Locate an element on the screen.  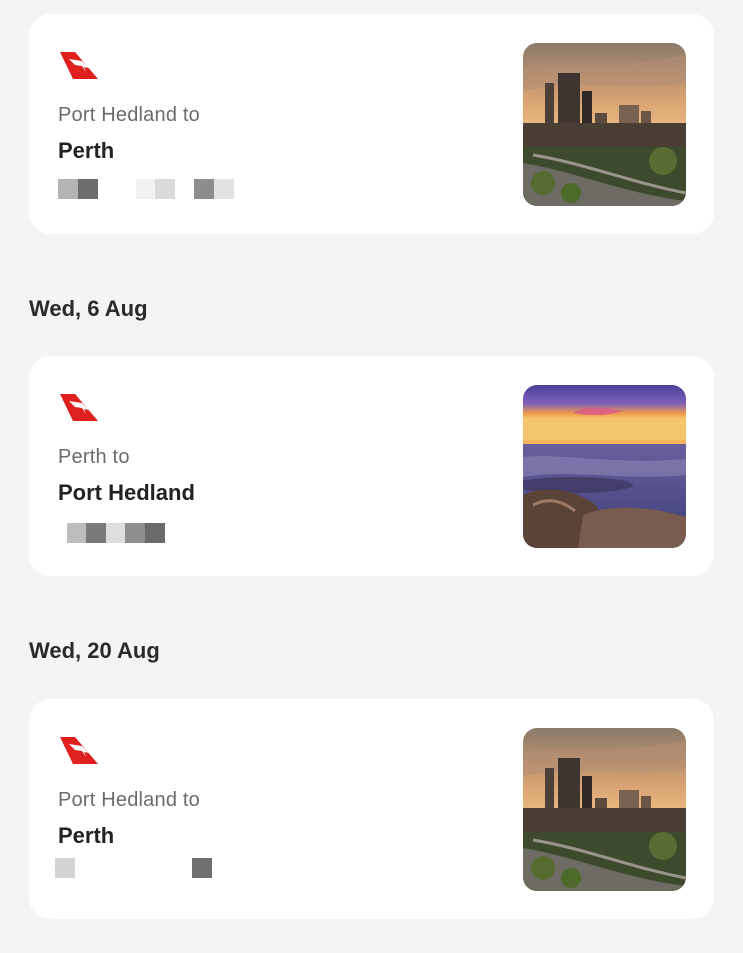
trip-destination-label: Port Hedland is located at coordinates (126, 492).